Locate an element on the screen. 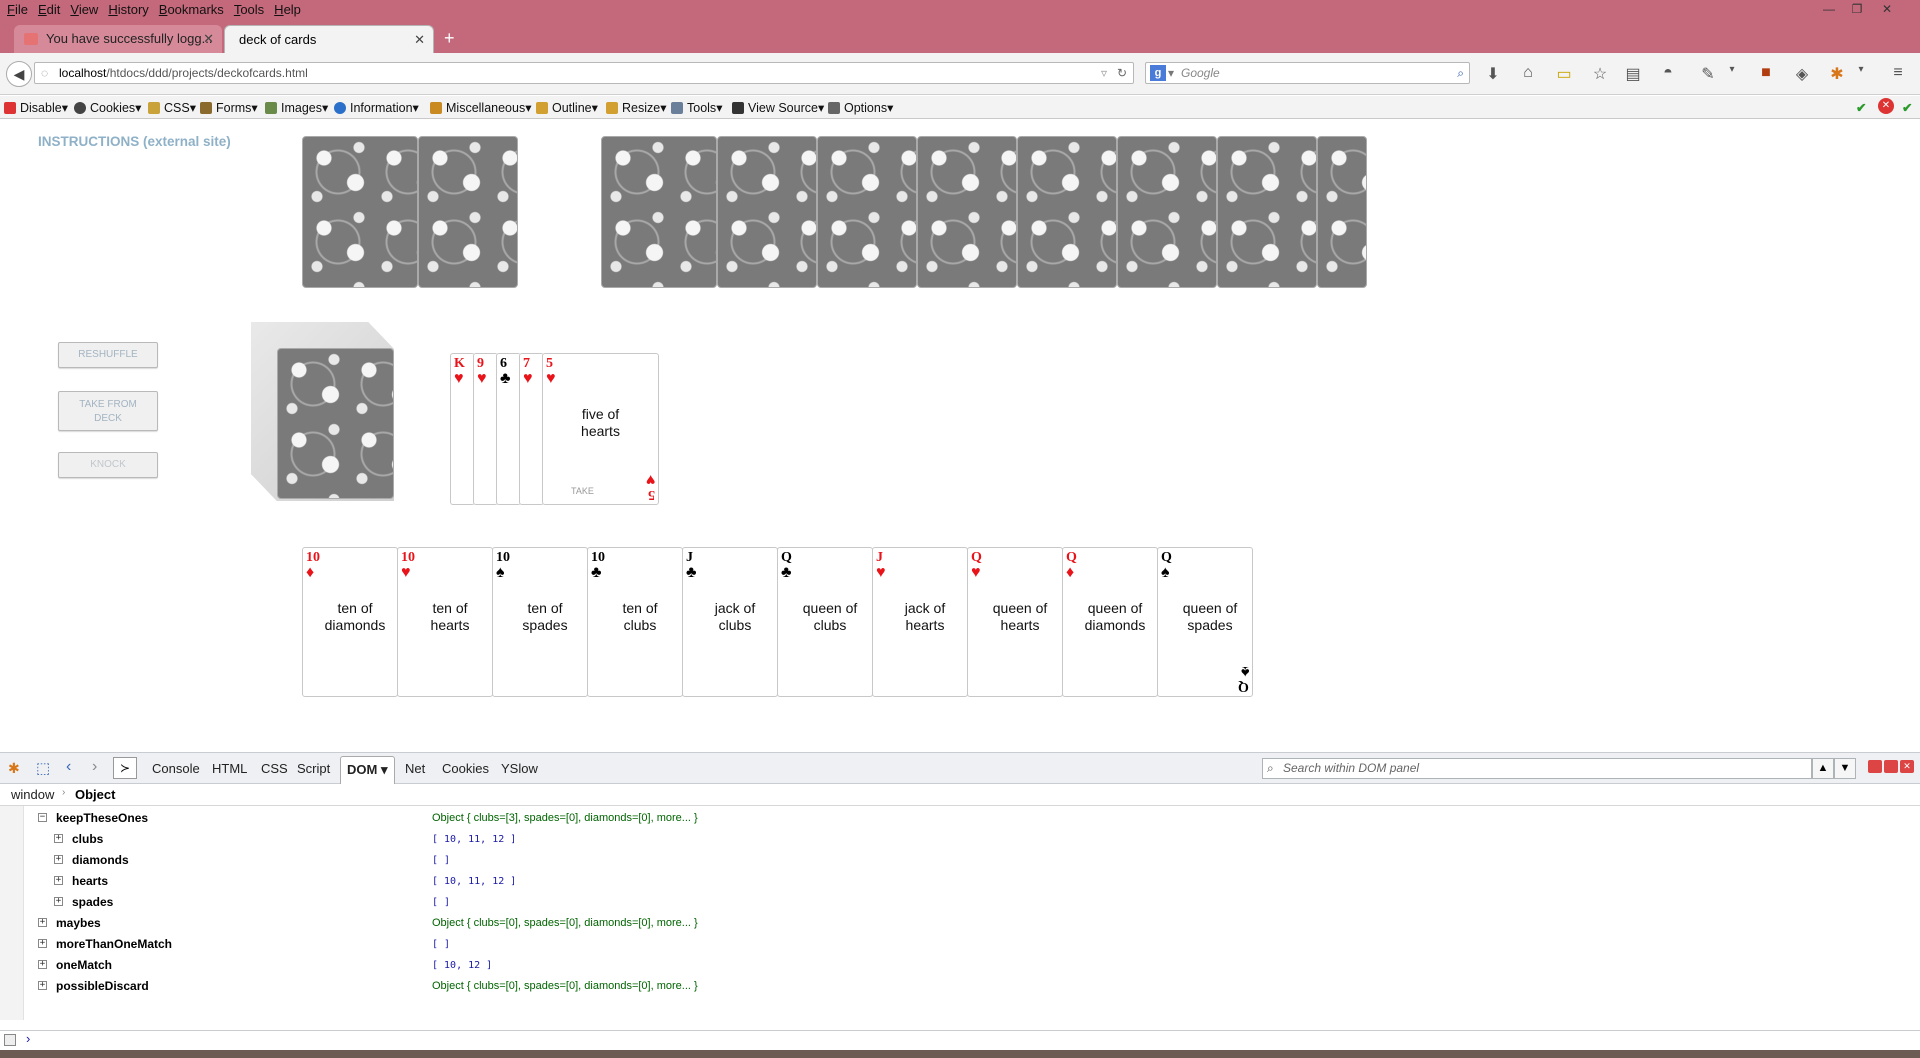  devbar-resize: Resize▾ is located at coordinates (636, 107).